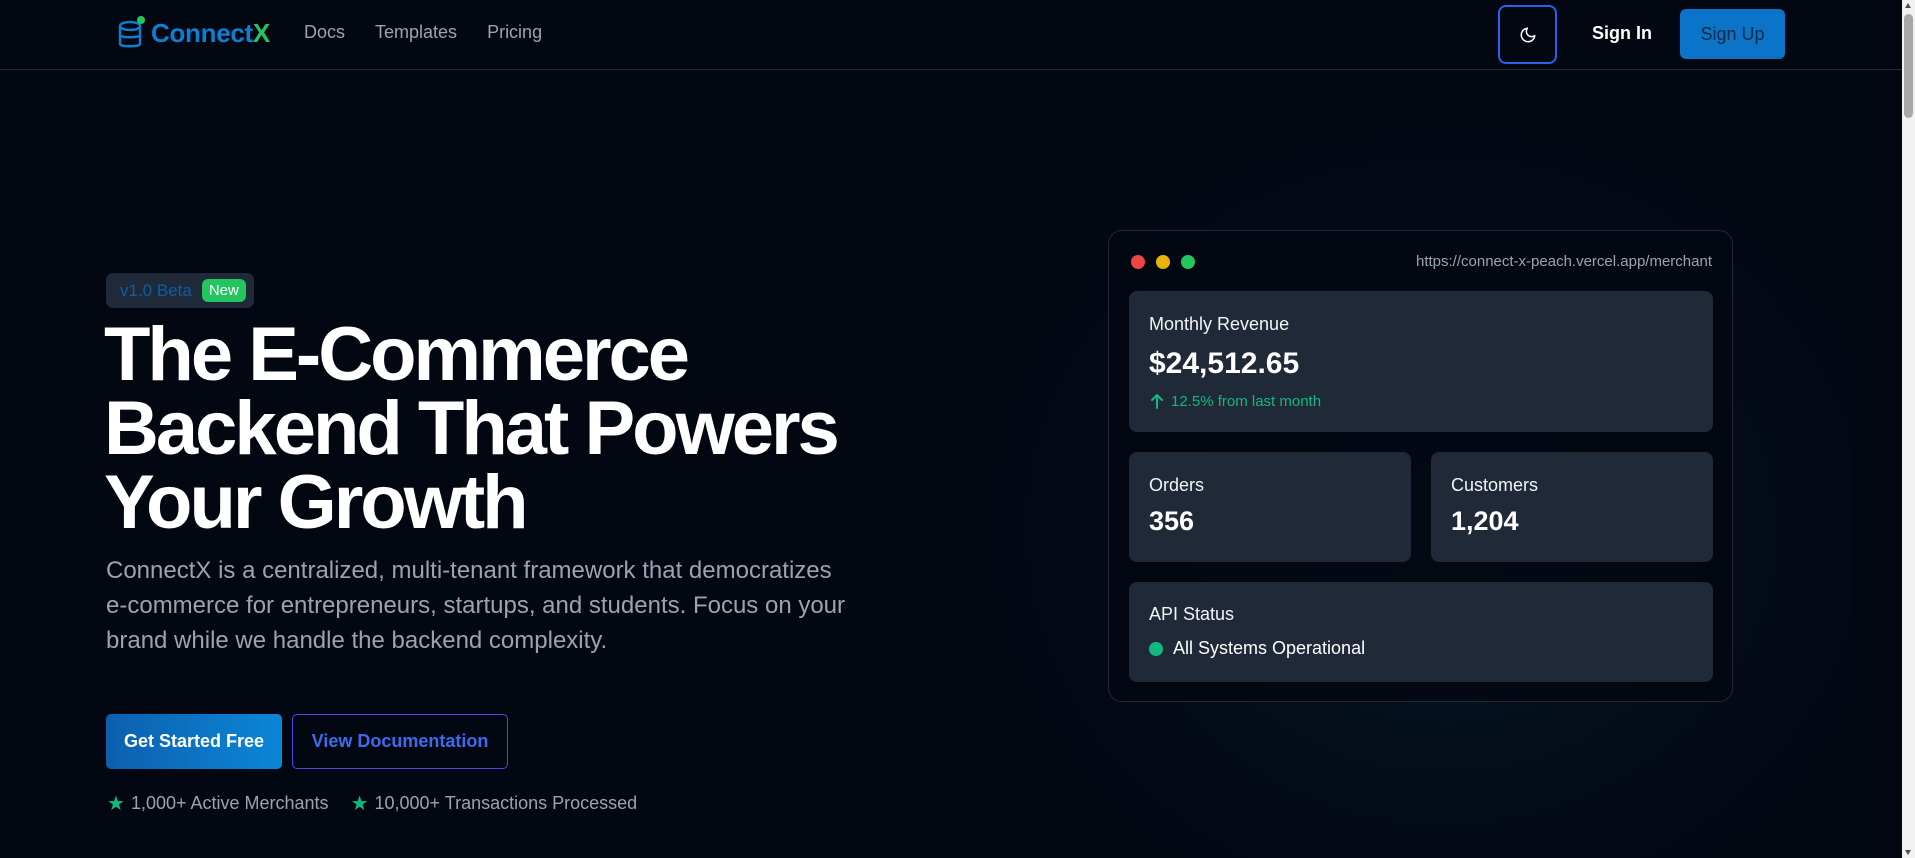 The width and height of the screenshot is (1915, 858). What do you see at coordinates (1219, 324) in the screenshot?
I see `revenue-label: Monthly Revenue` at bounding box center [1219, 324].